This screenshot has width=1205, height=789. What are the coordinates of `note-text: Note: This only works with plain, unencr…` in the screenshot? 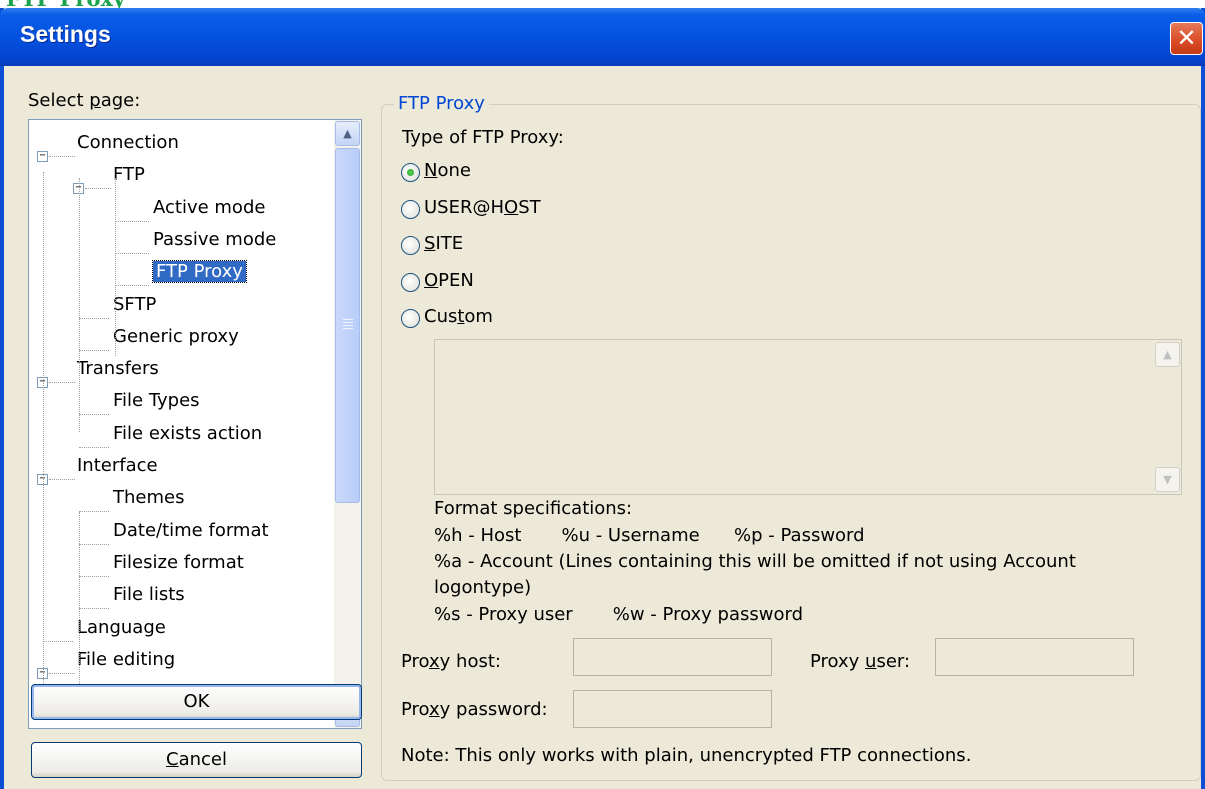 It's located at (686, 755).